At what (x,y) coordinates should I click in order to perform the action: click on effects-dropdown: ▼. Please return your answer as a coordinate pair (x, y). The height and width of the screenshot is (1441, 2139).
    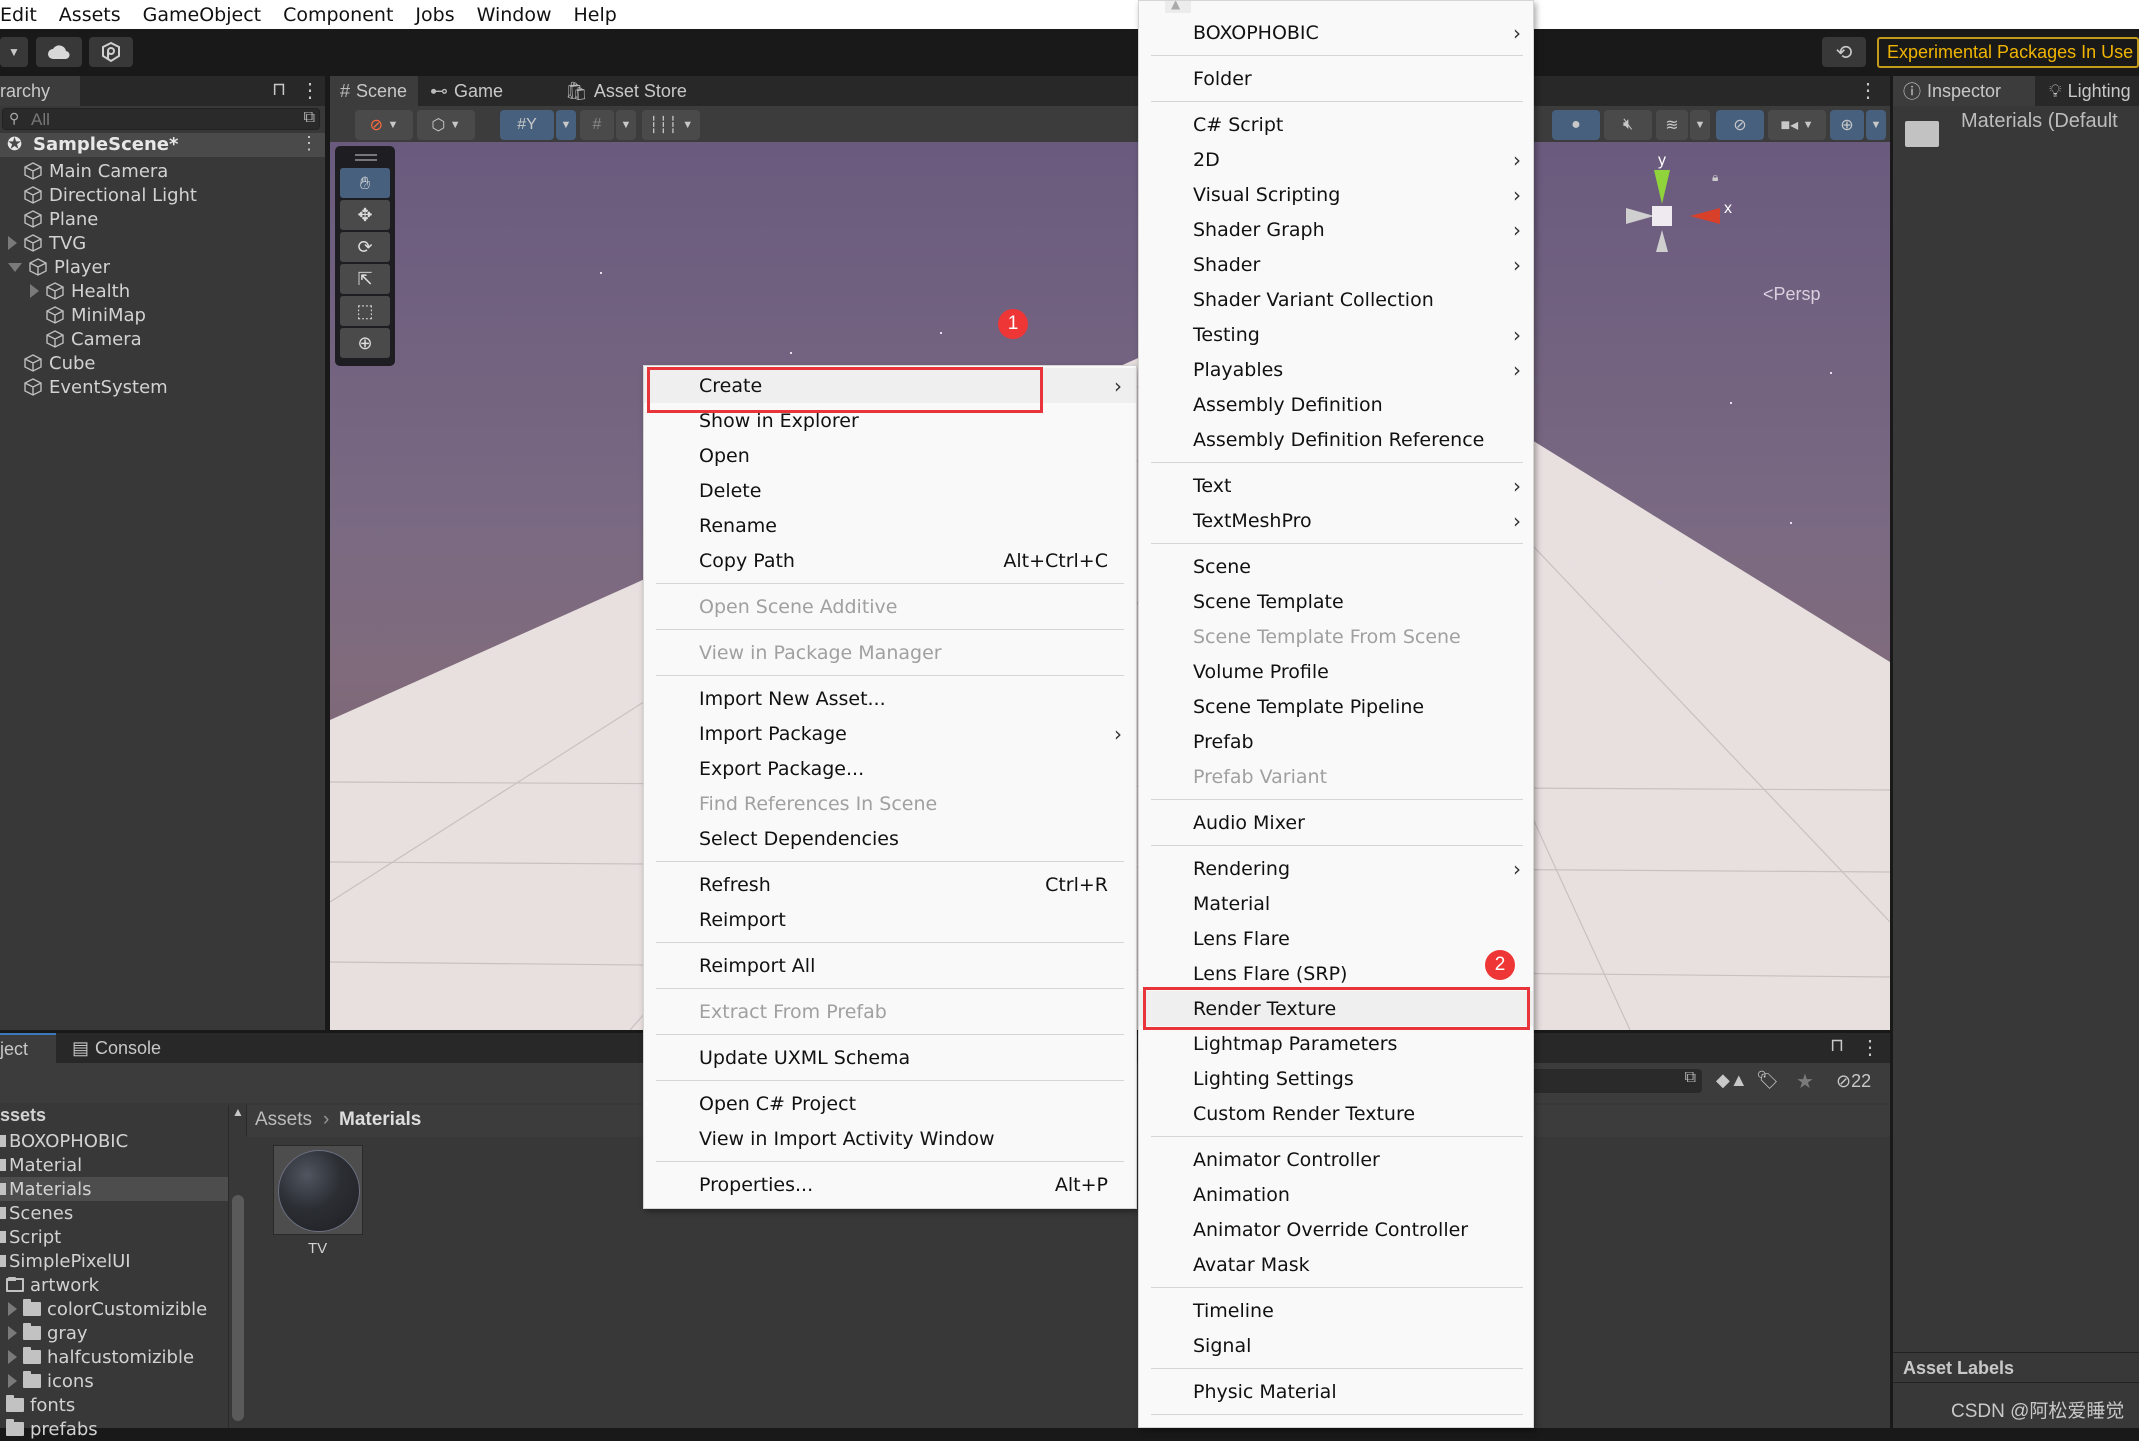
    Looking at the image, I should click on (1700, 125).